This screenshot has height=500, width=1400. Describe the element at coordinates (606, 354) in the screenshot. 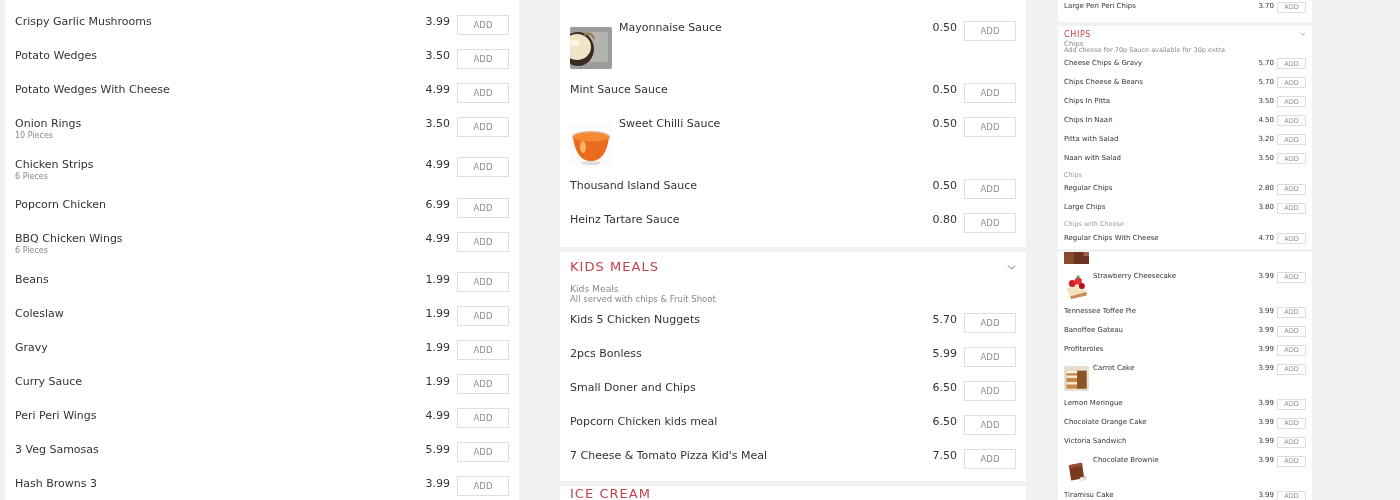

I see `item-name: 2pcs Bonless` at that location.